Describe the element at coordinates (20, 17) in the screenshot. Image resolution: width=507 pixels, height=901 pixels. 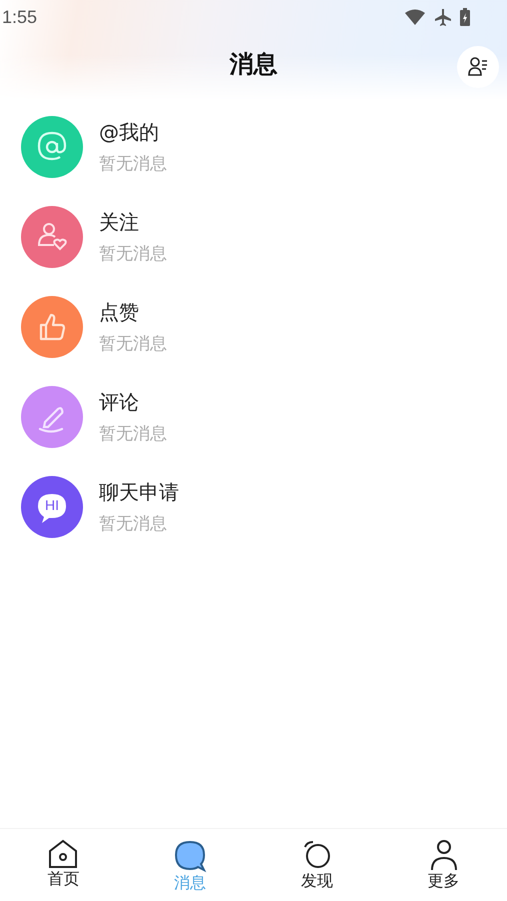
I see `status-time: 1:55` at that location.